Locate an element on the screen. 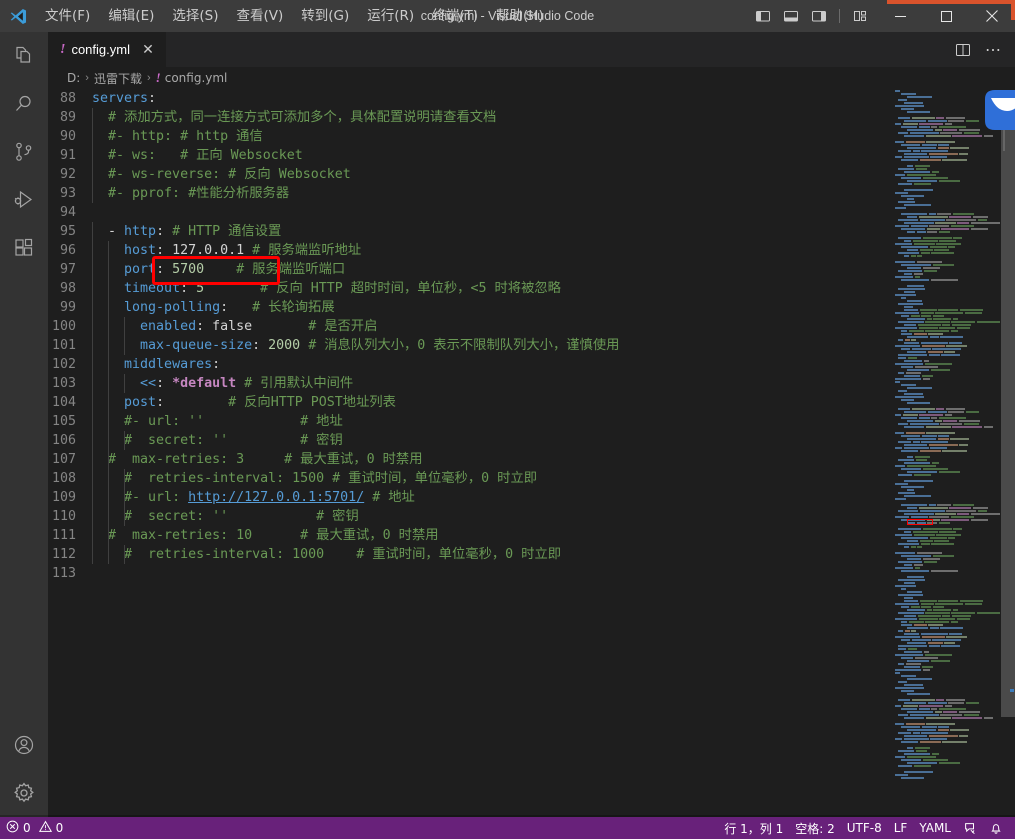 The image size is (1015, 839). code-text: middlewares: is located at coordinates (156, 364).